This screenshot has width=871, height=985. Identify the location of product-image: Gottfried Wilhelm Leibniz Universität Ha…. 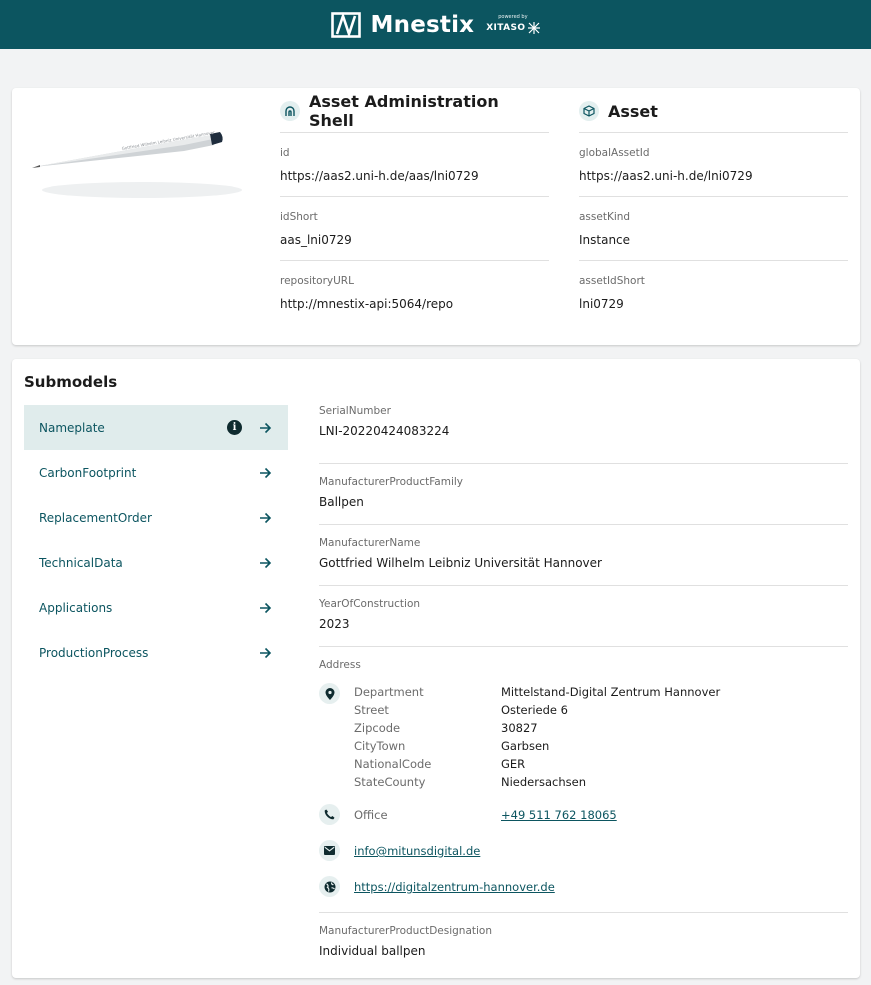
(137, 164).